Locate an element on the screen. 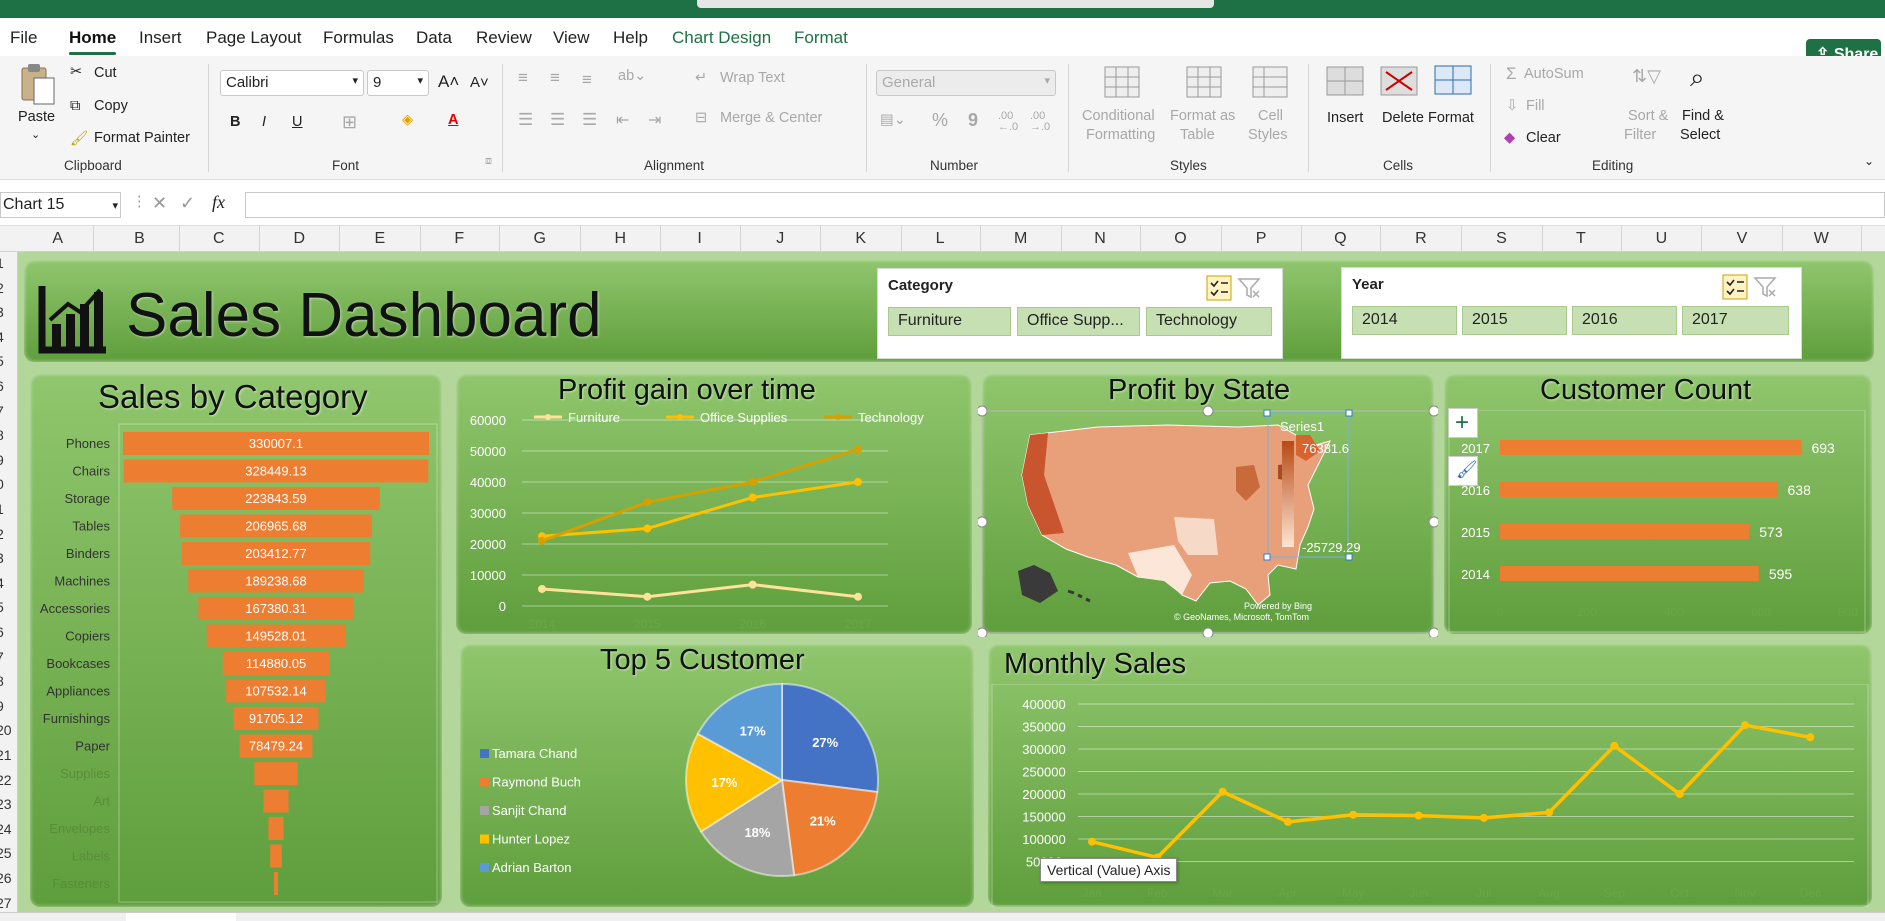 The width and height of the screenshot is (1885, 921). format-painter-icon: 🖌 is located at coordinates (79, 139).